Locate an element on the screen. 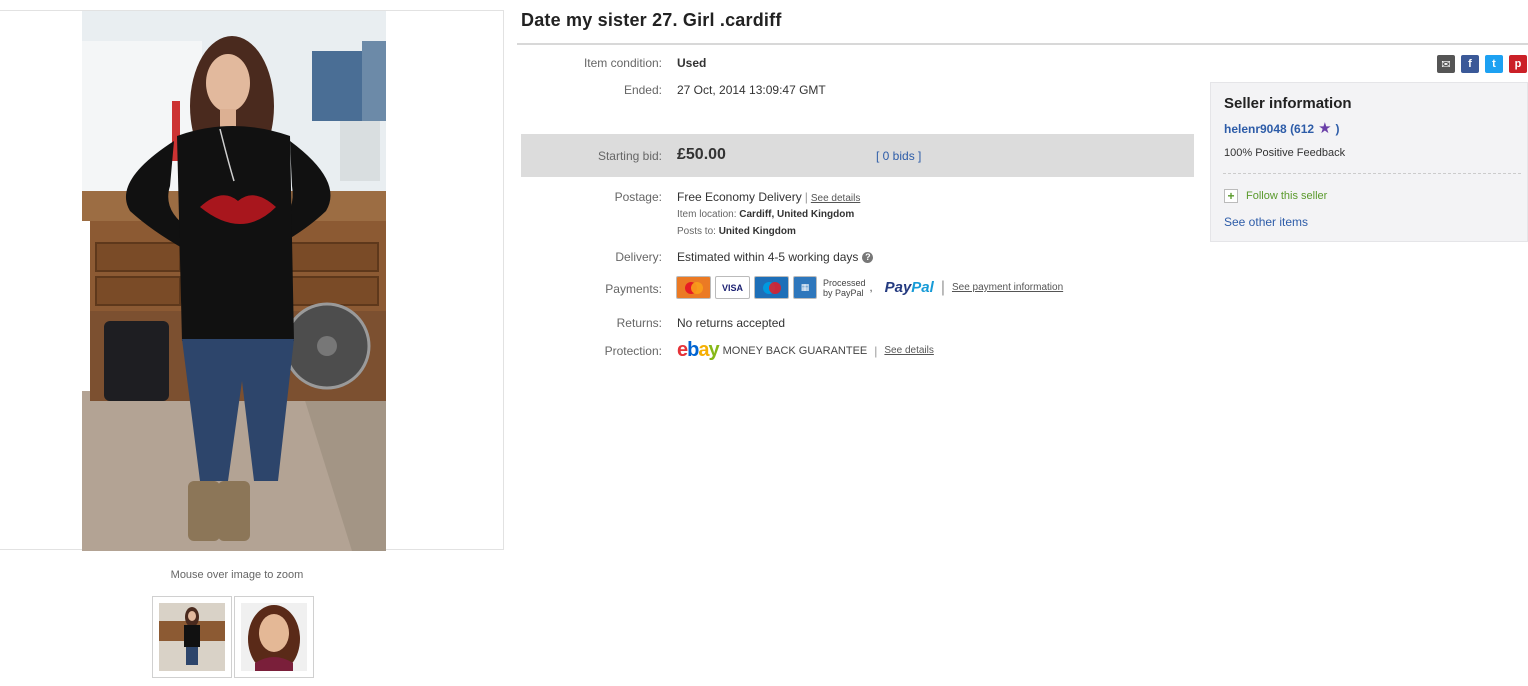 The image size is (1528, 686). info-icon: ? is located at coordinates (868, 258).